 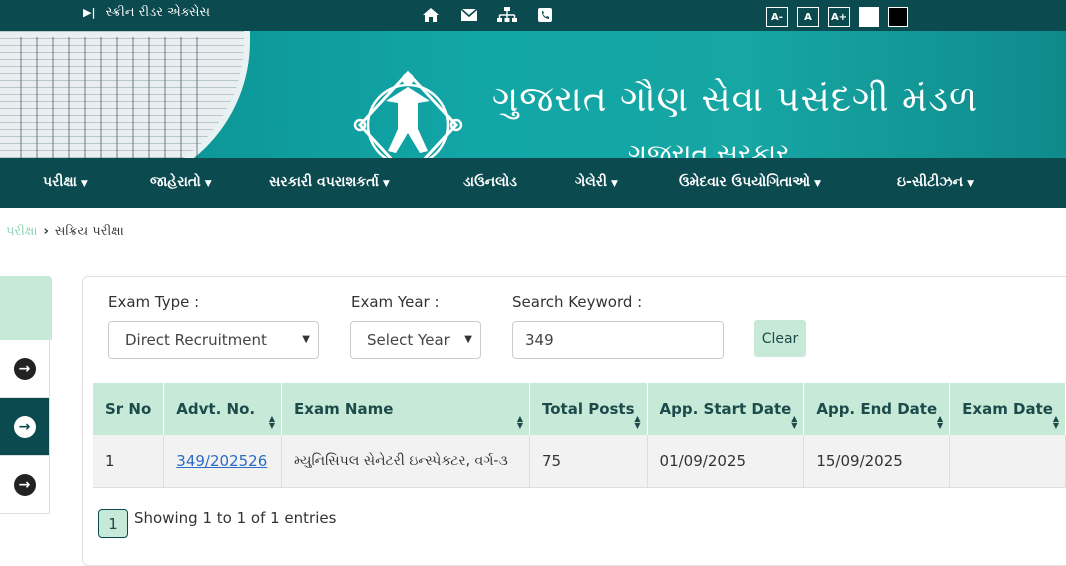 I want to click on envelope-icon, so click(x=469, y=15).